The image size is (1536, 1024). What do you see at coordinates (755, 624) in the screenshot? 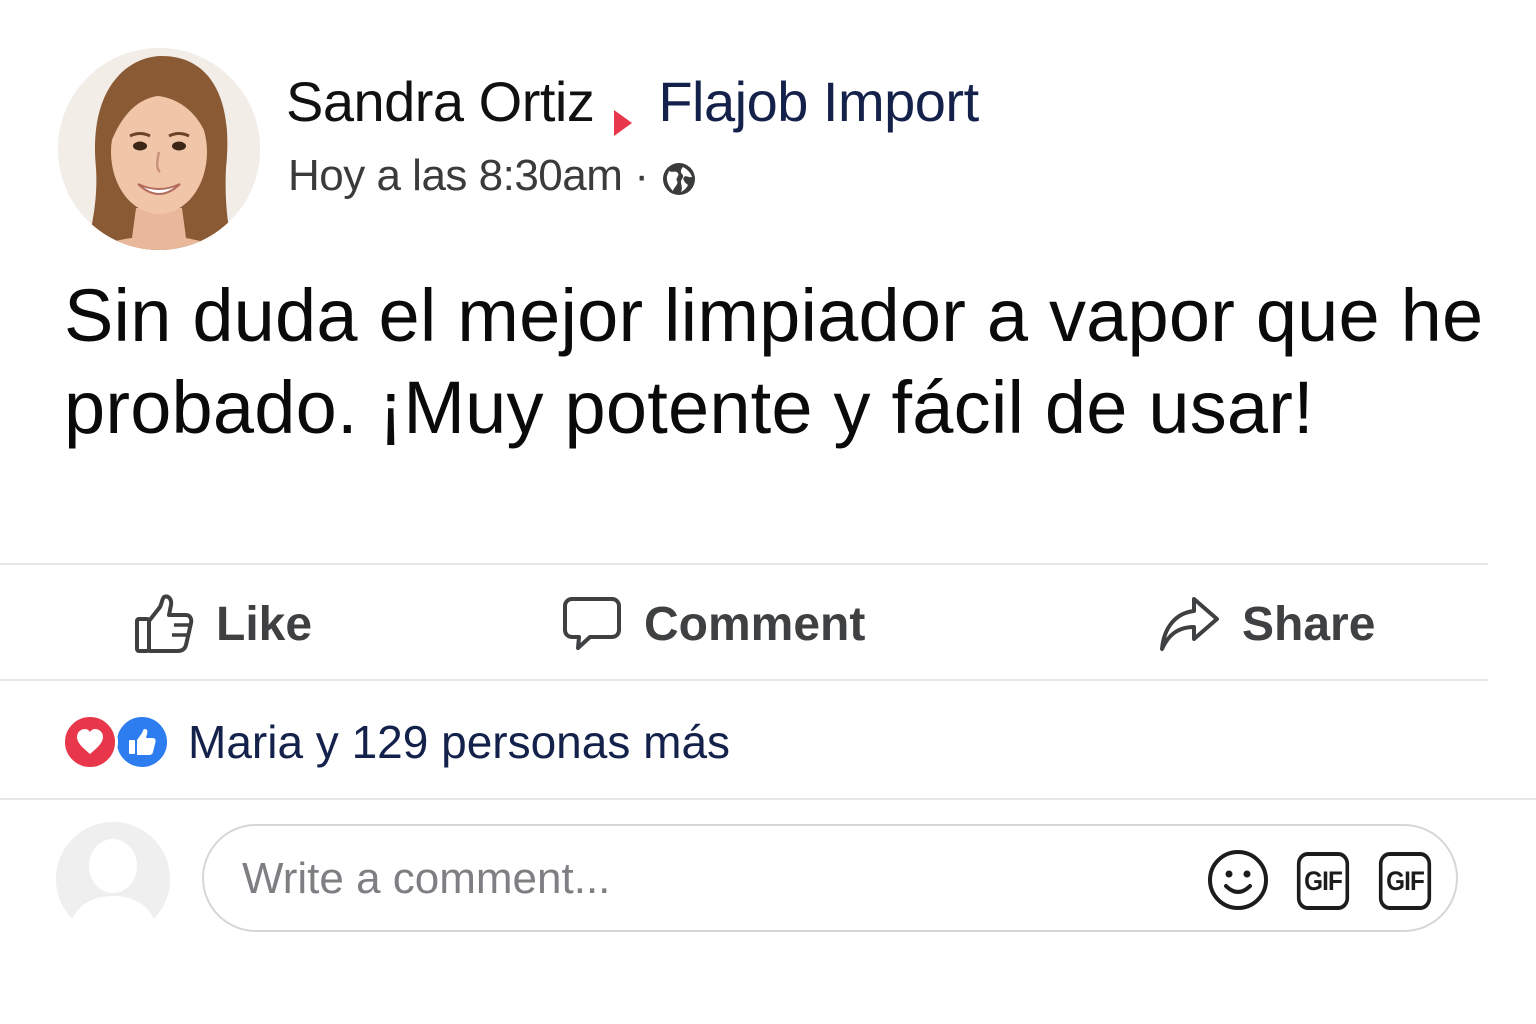
I see `comment-label: Comment` at bounding box center [755, 624].